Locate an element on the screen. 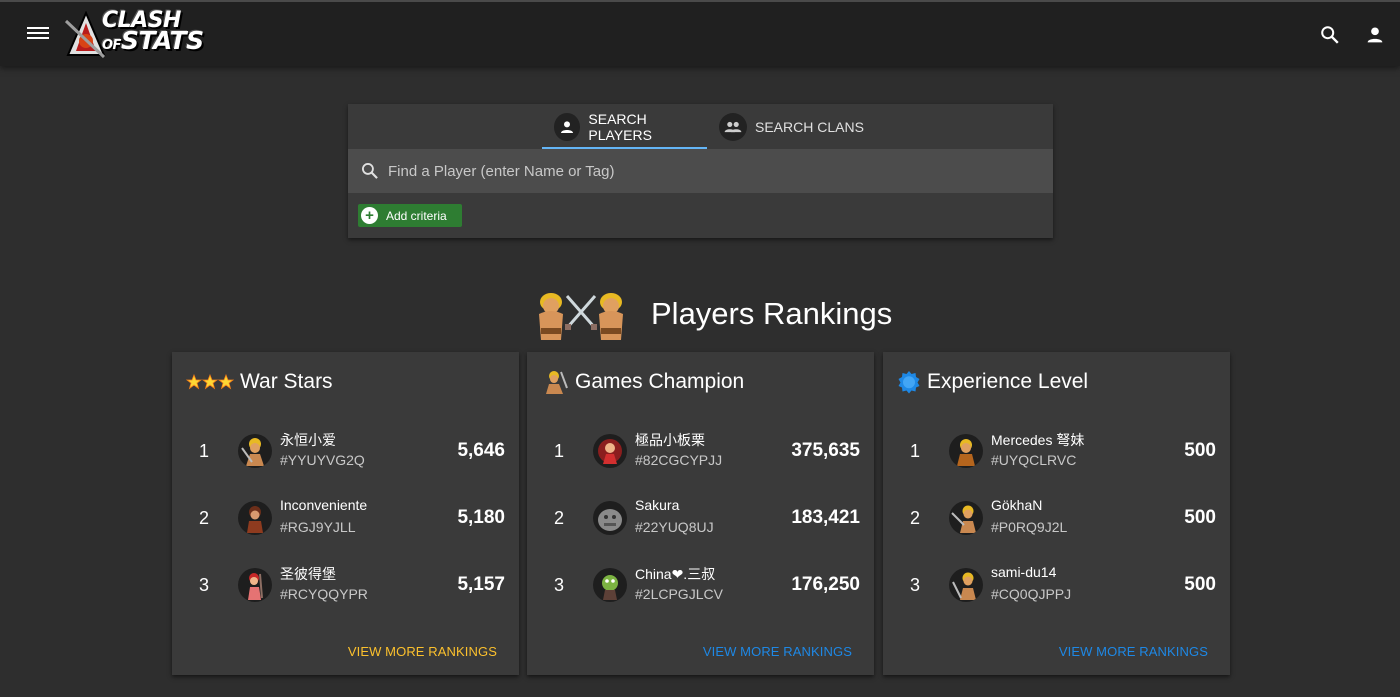  logo-wordmark: CLASH OFSTATS is located at coordinates (153, 31).